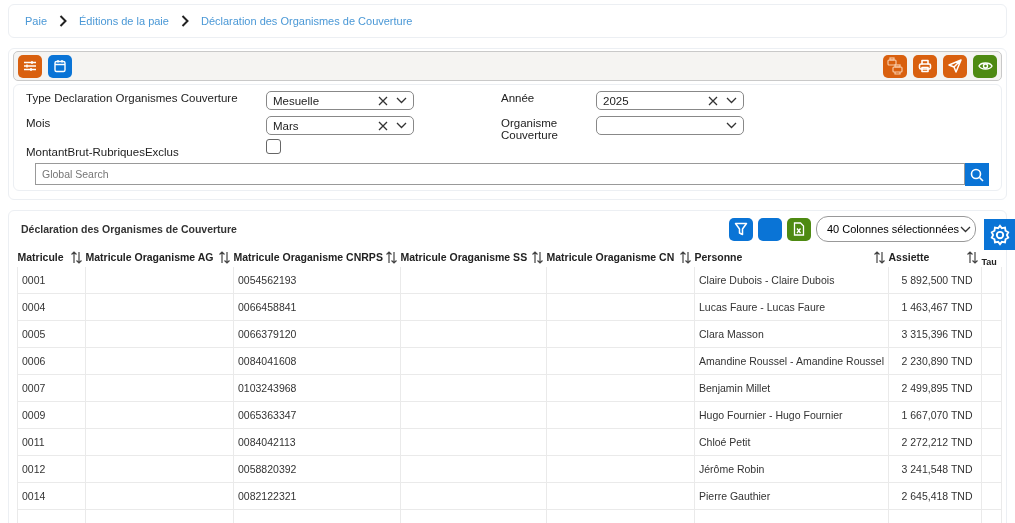  Describe the element at coordinates (317, 307) in the screenshot. I see `table-cell: 0066458841` at that location.